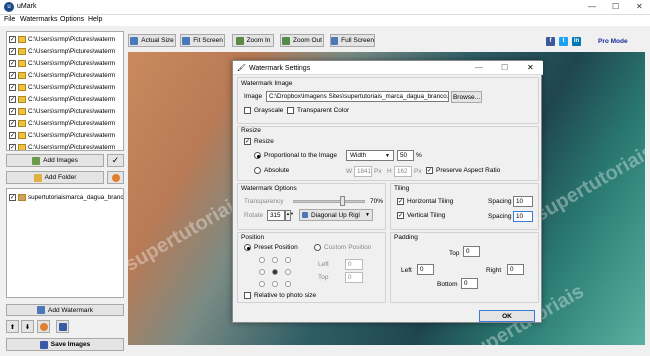  Describe the element at coordinates (576, 41) in the screenshot. I see `linkedin-icon: in` at that location.